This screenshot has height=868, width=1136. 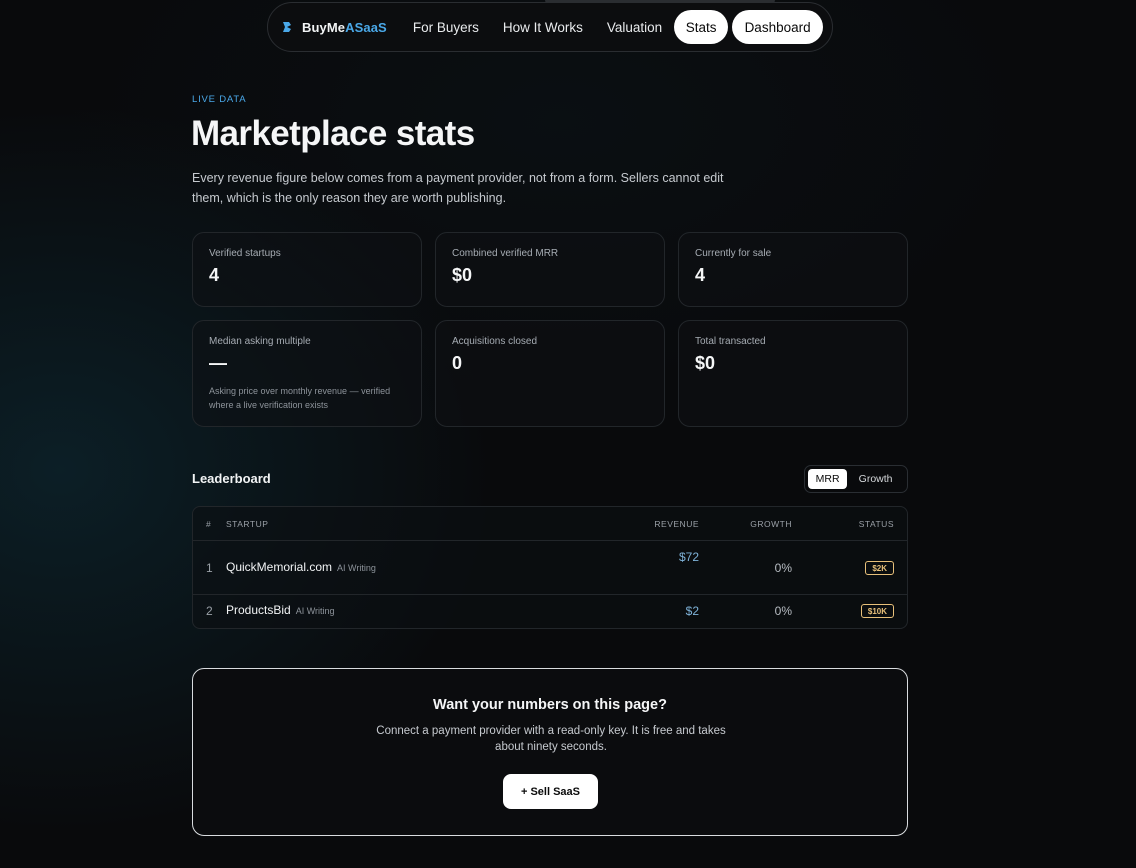 I want to click on nav-link-stats: Stats, so click(x=701, y=27).